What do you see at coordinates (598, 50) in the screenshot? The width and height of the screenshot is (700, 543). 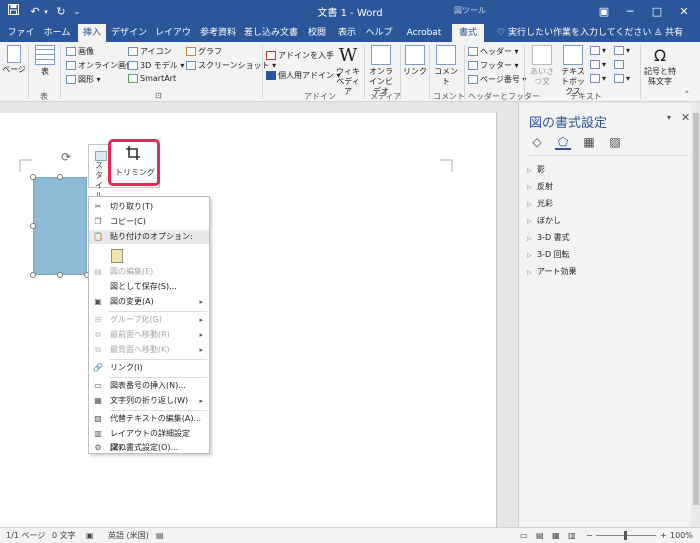 I see `quickparts-button: ▾` at bounding box center [598, 50].